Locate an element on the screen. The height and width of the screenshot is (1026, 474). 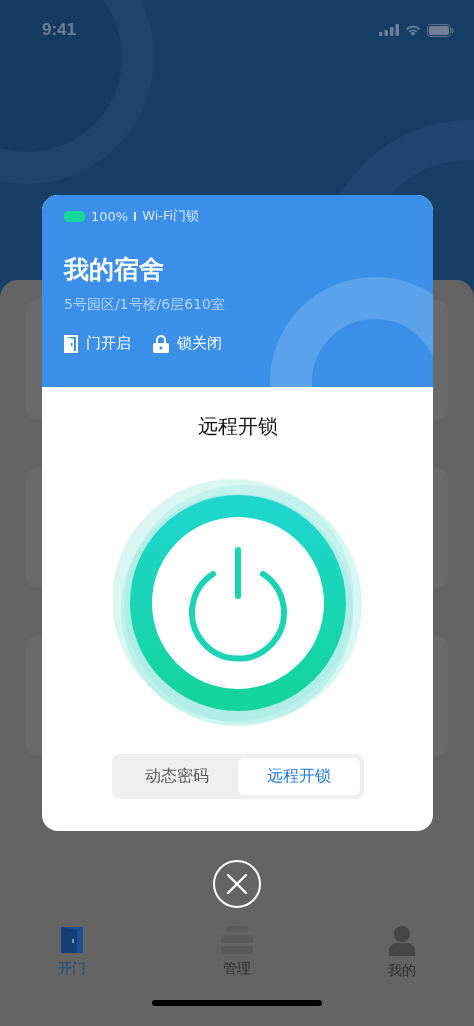
signal-icon is located at coordinates (389, 30).